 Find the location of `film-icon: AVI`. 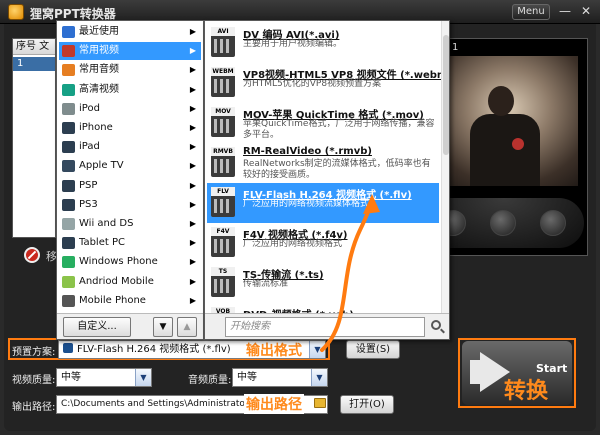

film-icon: AVI is located at coordinates (223, 42).